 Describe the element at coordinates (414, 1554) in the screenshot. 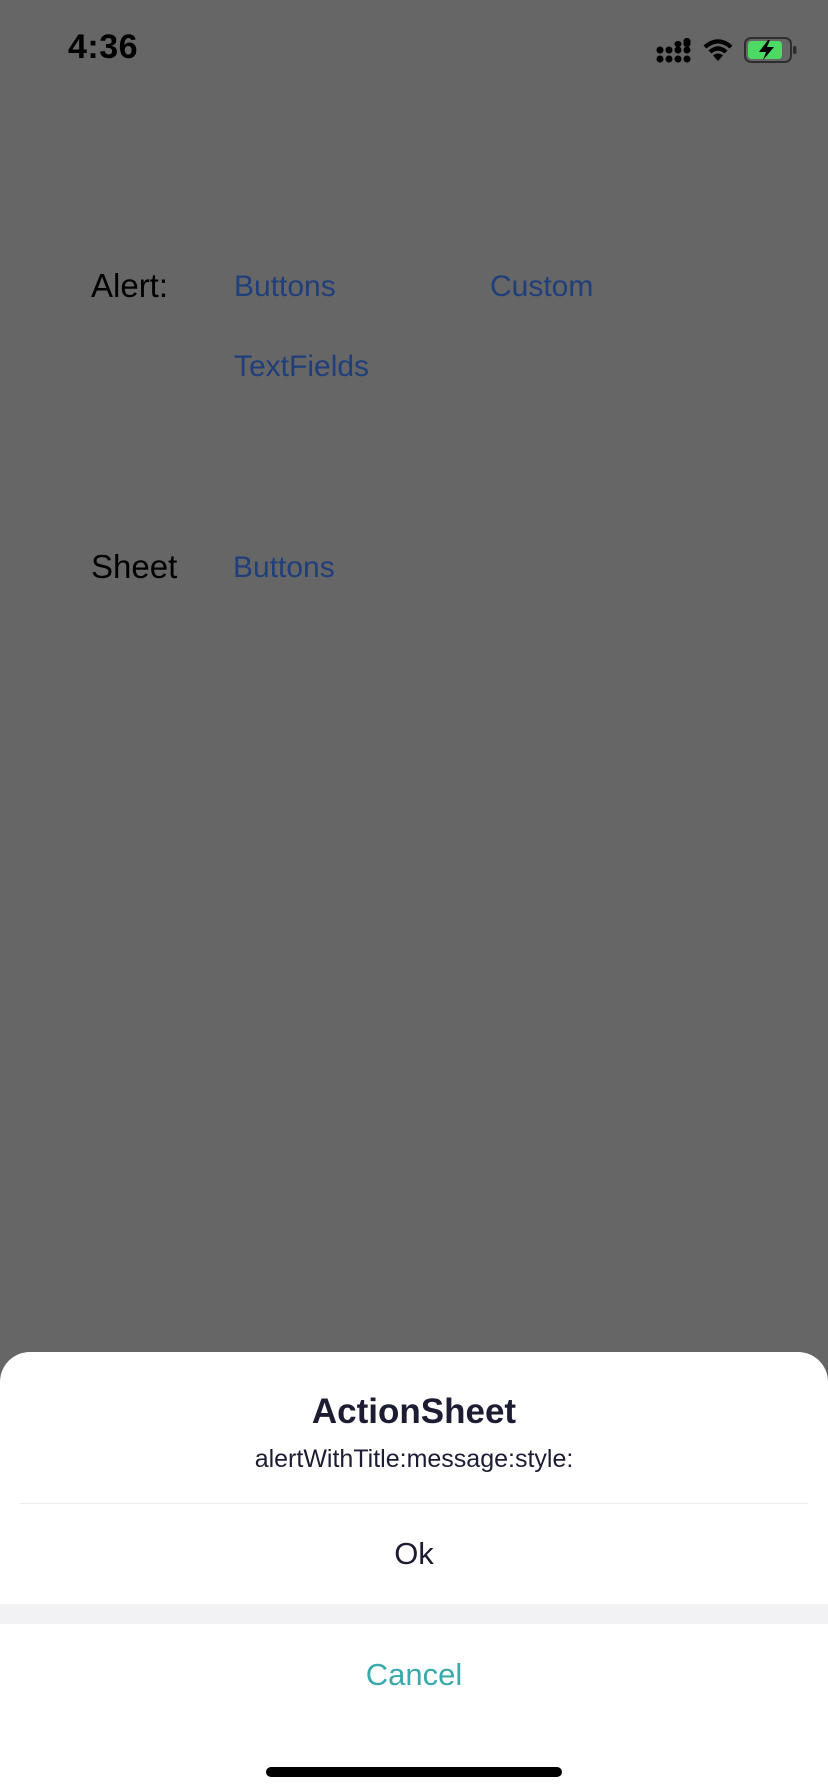

I see `ok-button: Ok` at that location.